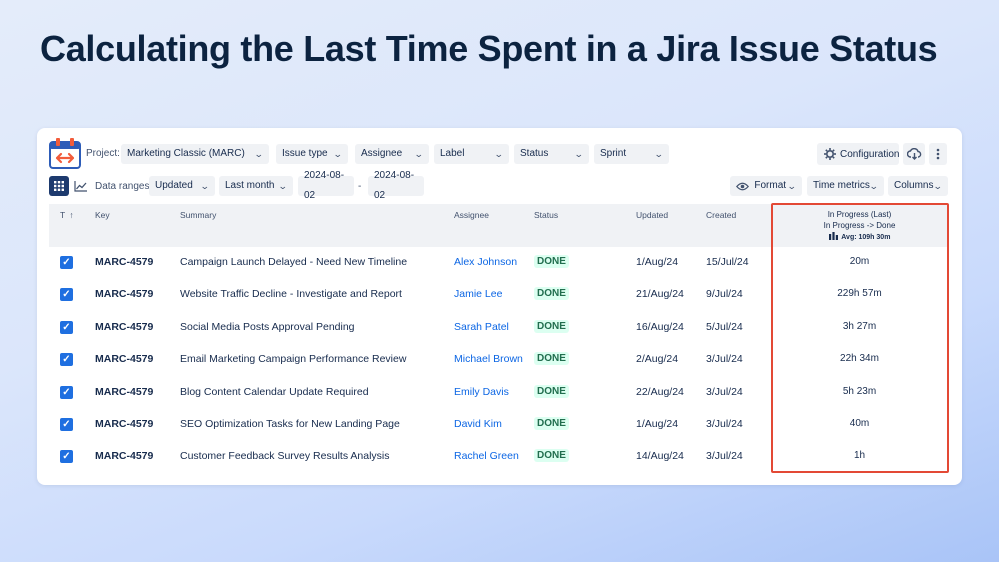  What do you see at coordinates (859, 225) in the screenshot?
I see `column-header-metric-subtitle: In Progress -> Done` at bounding box center [859, 225].